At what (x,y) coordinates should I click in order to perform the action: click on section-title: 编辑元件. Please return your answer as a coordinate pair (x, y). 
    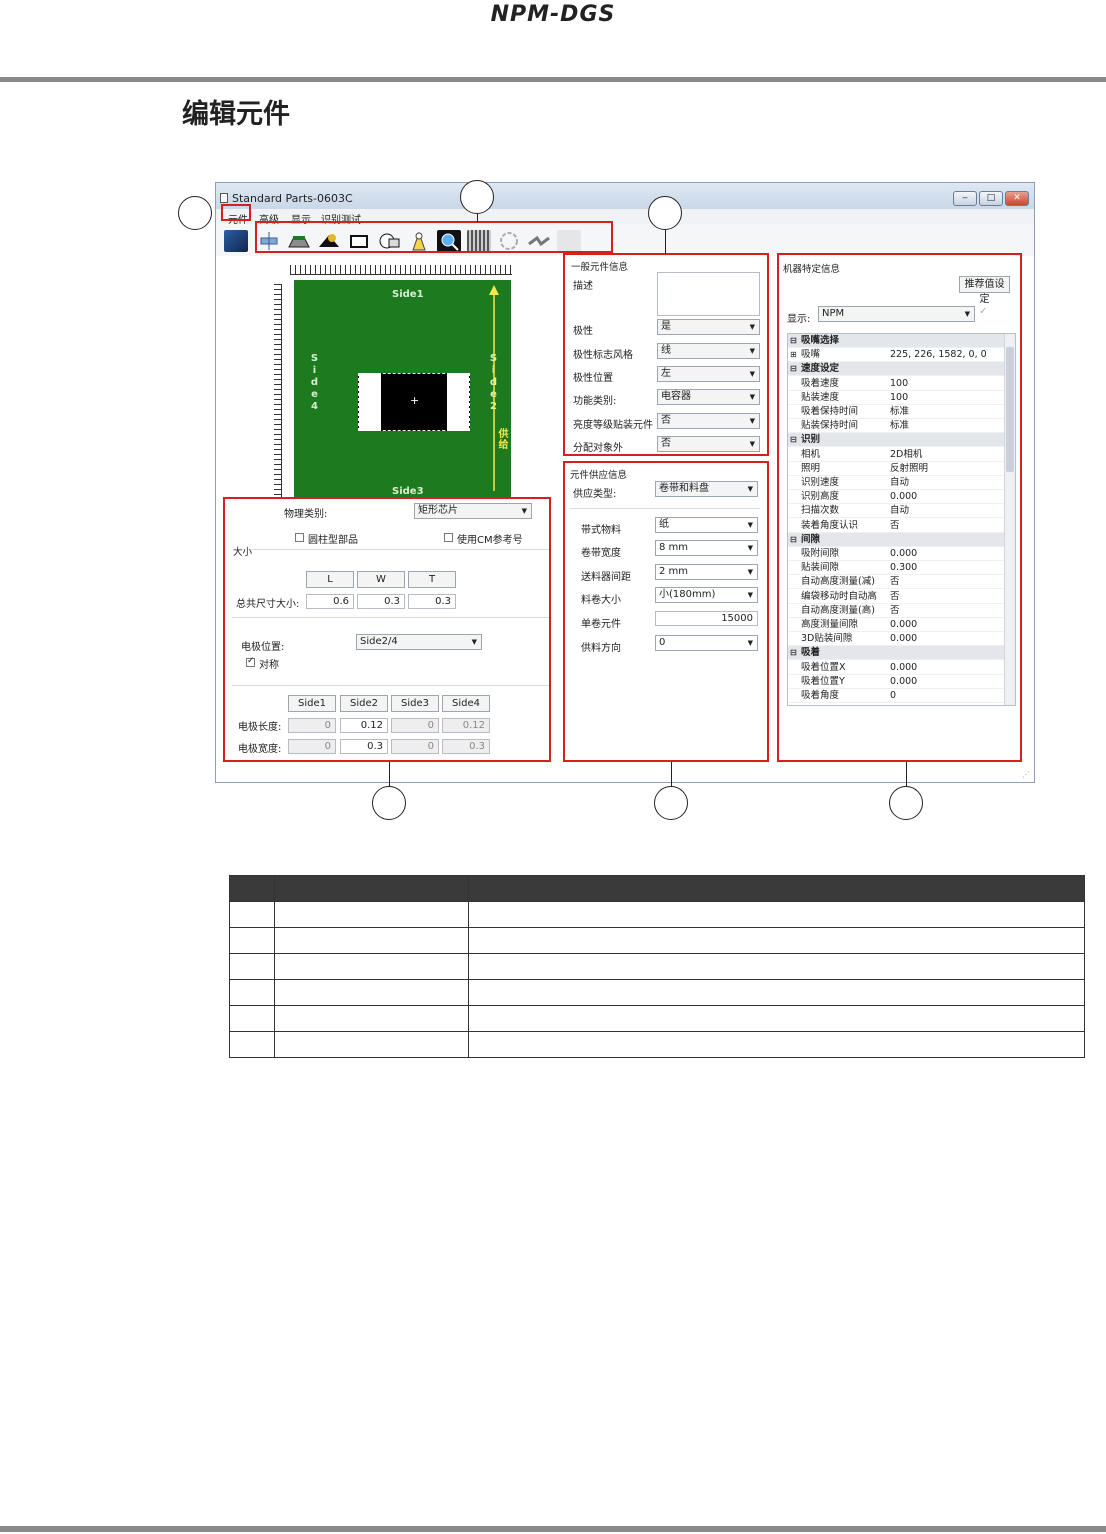
    Looking at the image, I should click on (236, 114).